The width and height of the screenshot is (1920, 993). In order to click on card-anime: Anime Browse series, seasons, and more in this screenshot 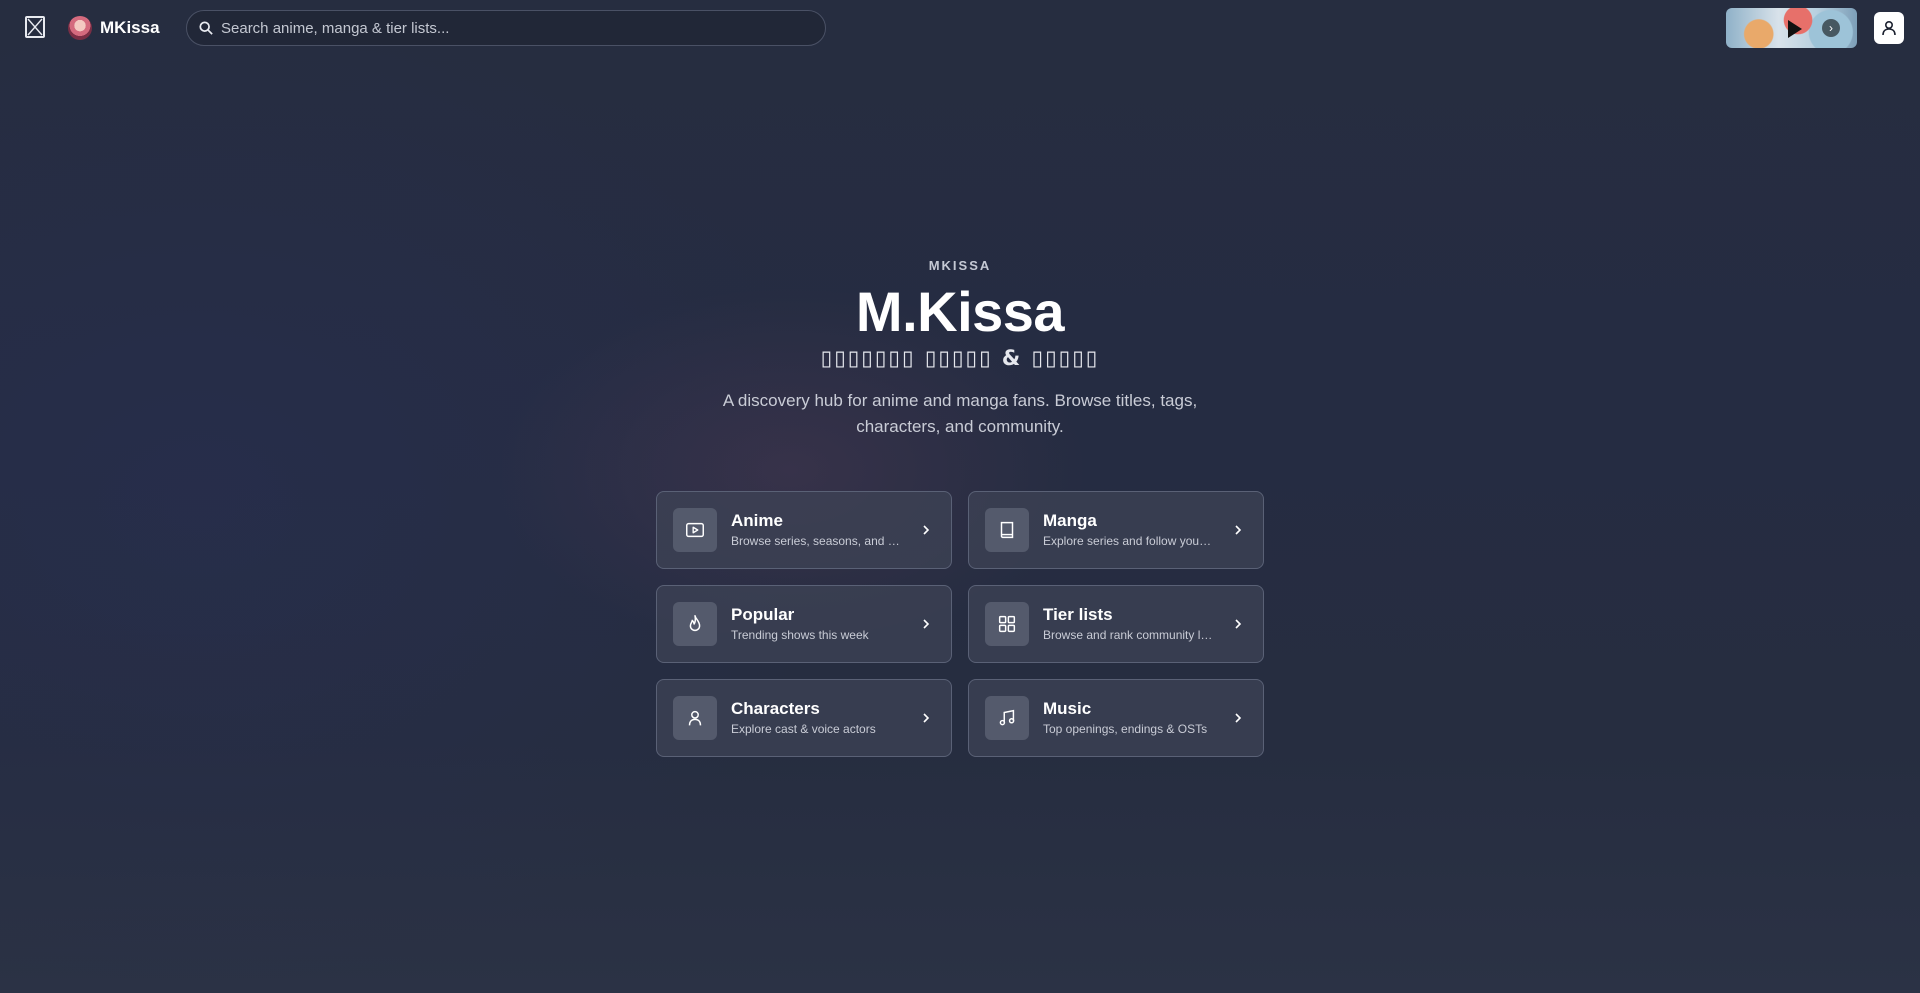, I will do `click(804, 530)`.